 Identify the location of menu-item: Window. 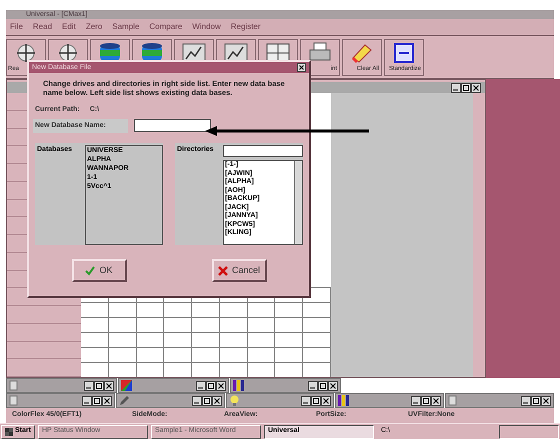
(206, 27).